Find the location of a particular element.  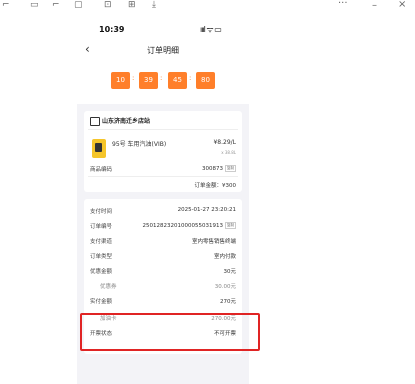

selection-icon: ⌐ is located at coordinates (6, 5).